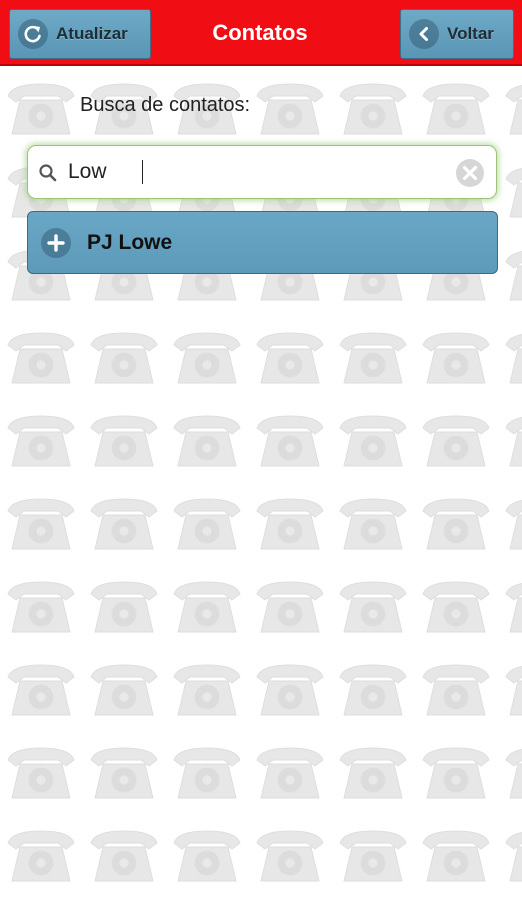 The height and width of the screenshot is (900, 522). Describe the element at coordinates (470, 33) in the screenshot. I see `back-button-label: Voltar` at that location.